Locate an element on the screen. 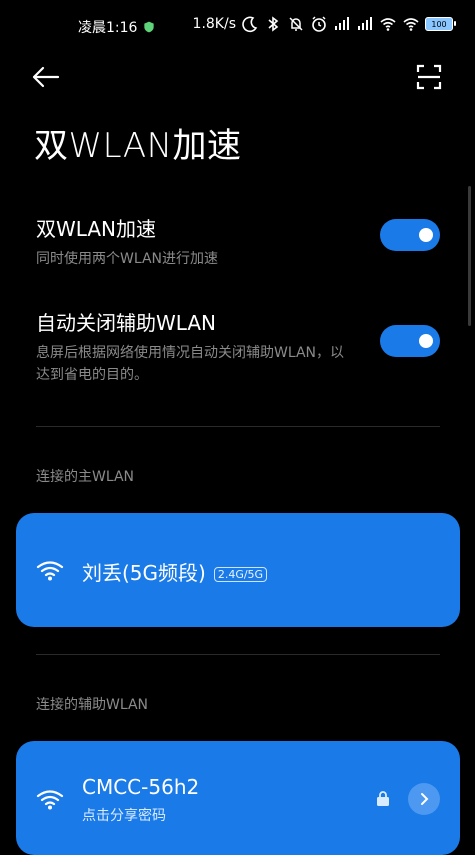 The width and height of the screenshot is (475, 855). bluetooth-icon is located at coordinates (273, 24).